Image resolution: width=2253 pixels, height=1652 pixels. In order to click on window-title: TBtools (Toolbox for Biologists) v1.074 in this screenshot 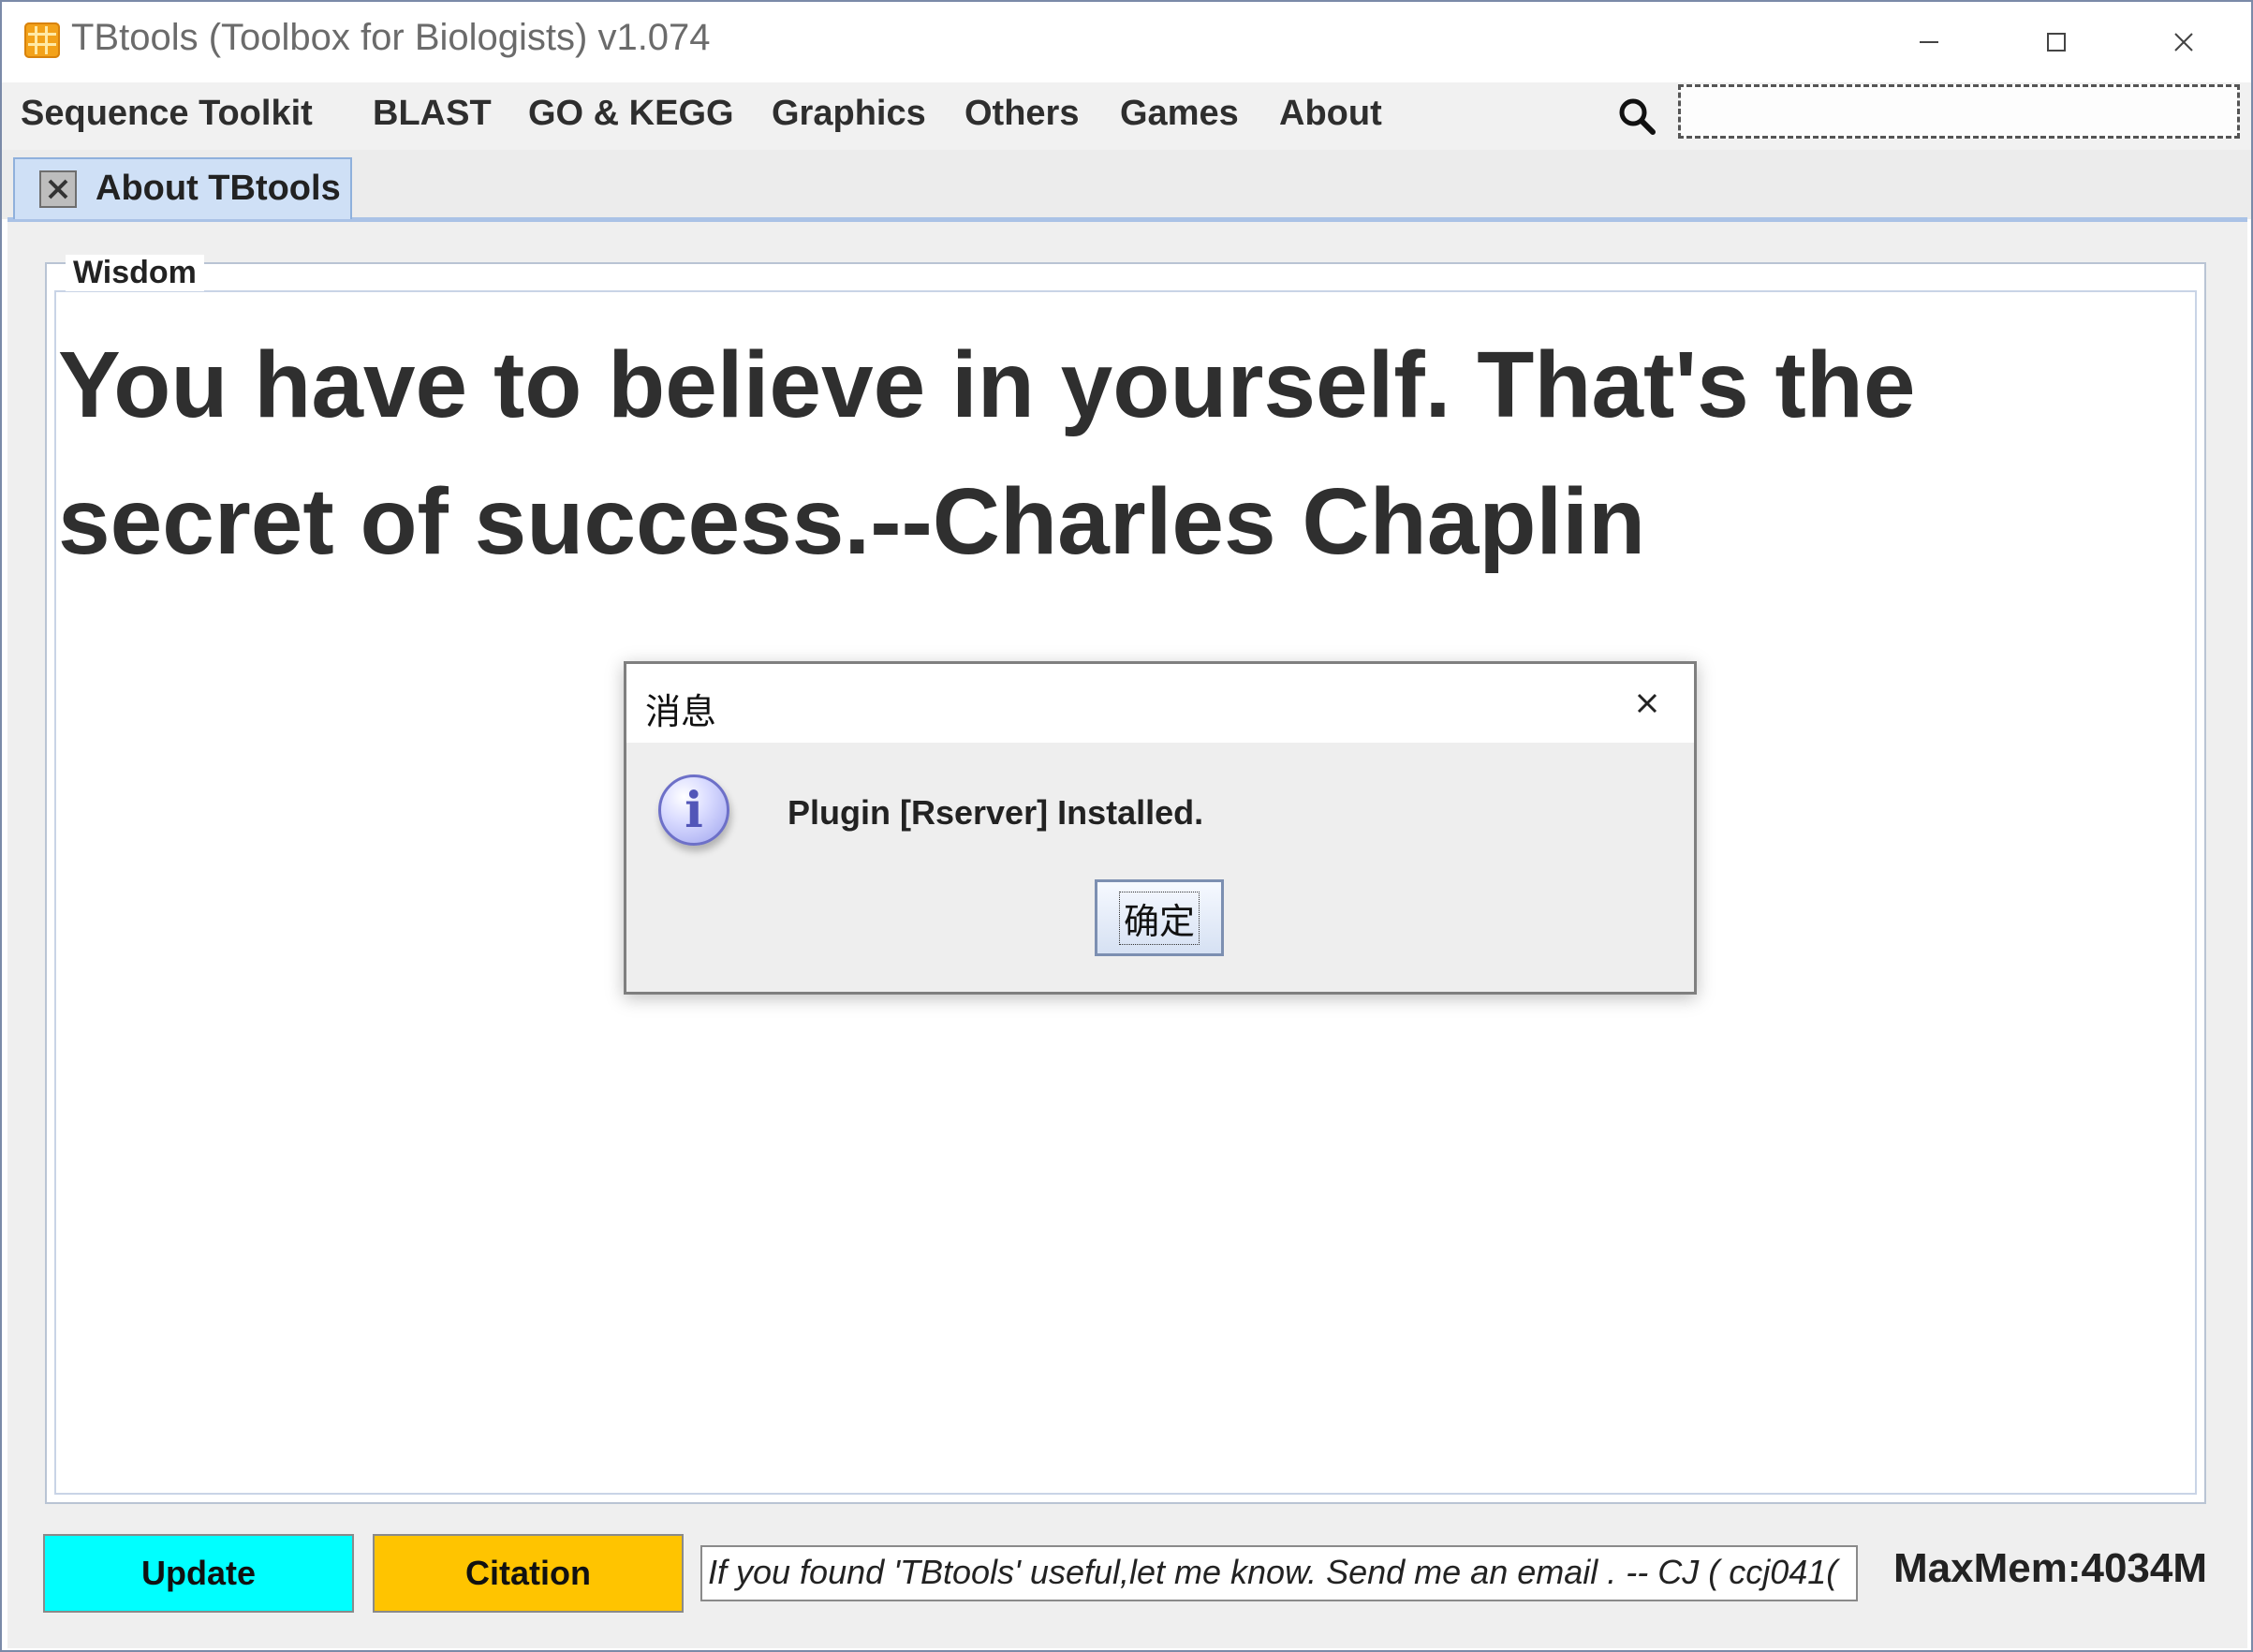, I will do `click(391, 37)`.